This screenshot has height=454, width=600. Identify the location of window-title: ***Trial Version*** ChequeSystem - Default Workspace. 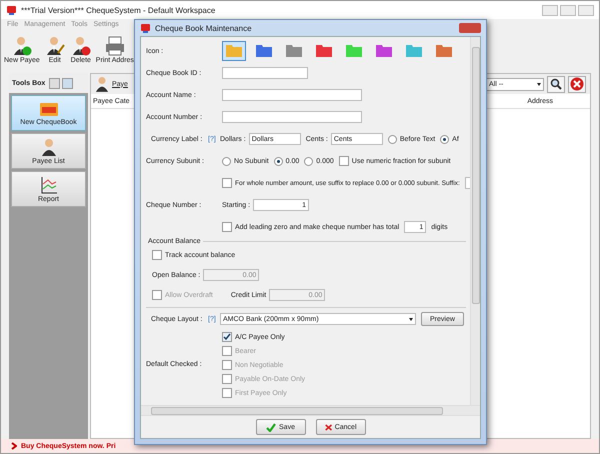
(118, 10).